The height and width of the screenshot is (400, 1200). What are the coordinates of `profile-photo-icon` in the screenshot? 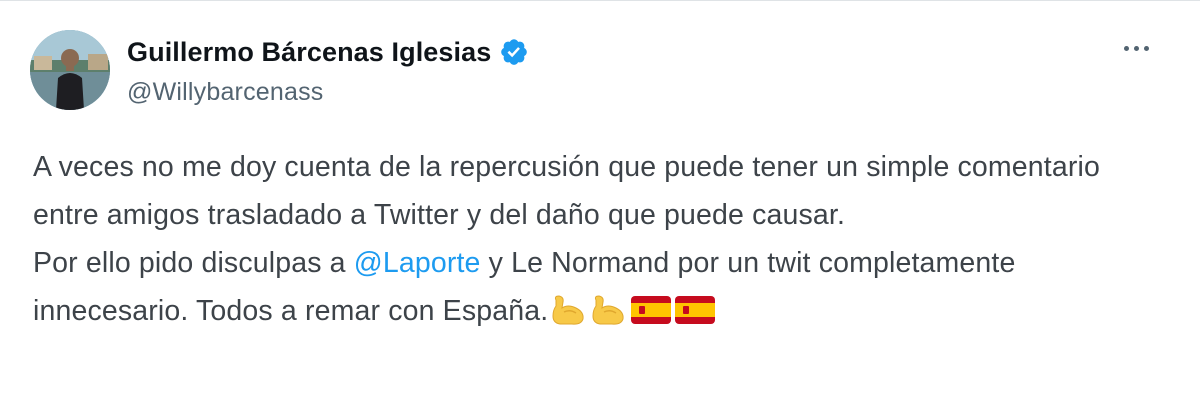 It's located at (70, 70).